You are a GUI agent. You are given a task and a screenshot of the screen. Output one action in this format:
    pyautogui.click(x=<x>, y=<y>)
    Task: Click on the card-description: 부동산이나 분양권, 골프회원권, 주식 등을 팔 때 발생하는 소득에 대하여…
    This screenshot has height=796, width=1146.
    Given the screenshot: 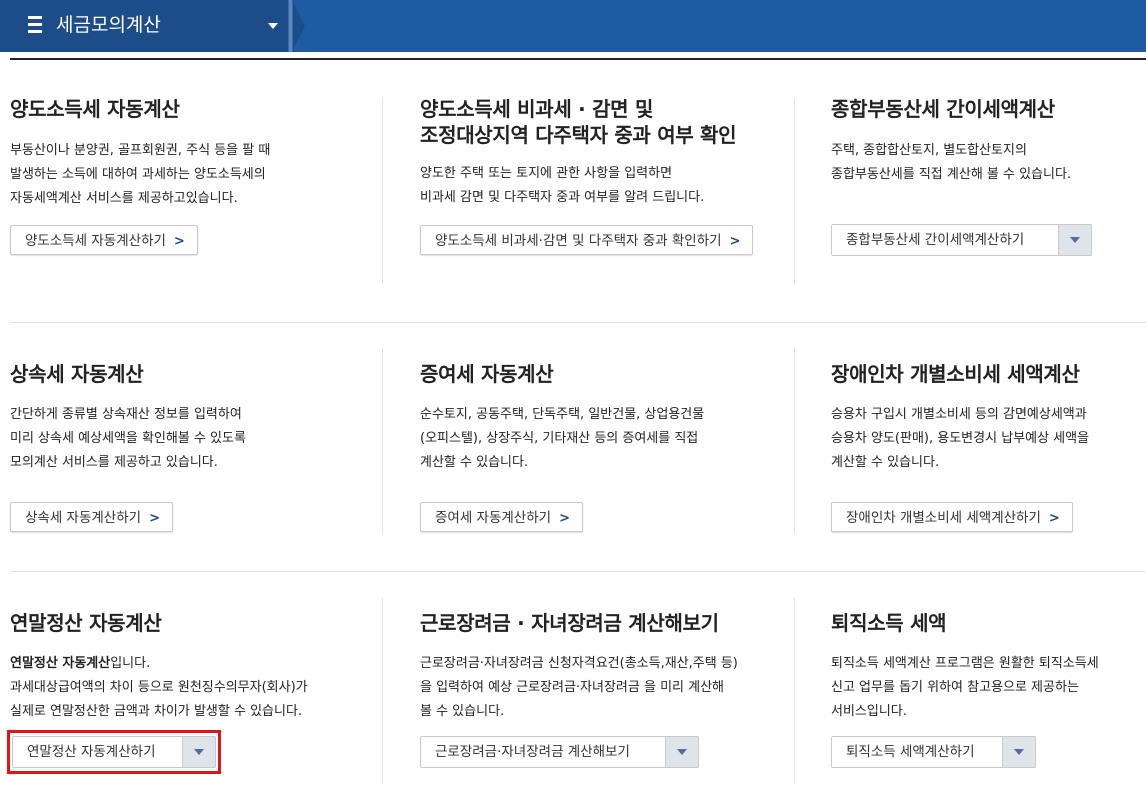 What is the action you would take?
    pyautogui.click(x=190, y=175)
    